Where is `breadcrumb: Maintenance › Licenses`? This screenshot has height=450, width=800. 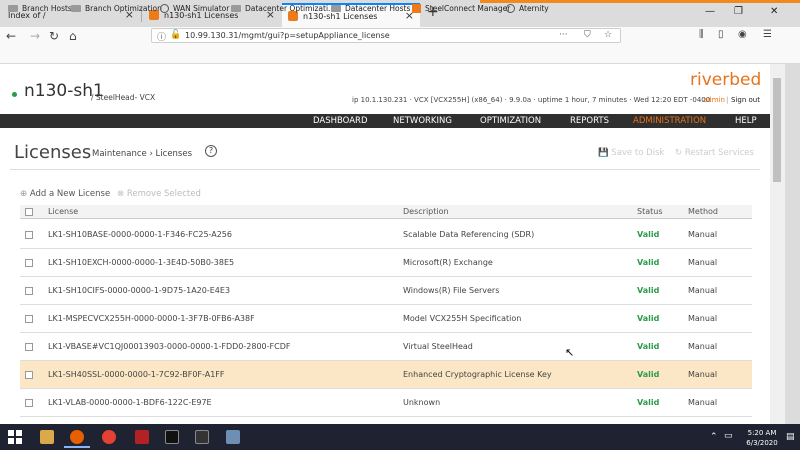
breadcrumb: Maintenance › Licenses is located at coordinates (142, 154).